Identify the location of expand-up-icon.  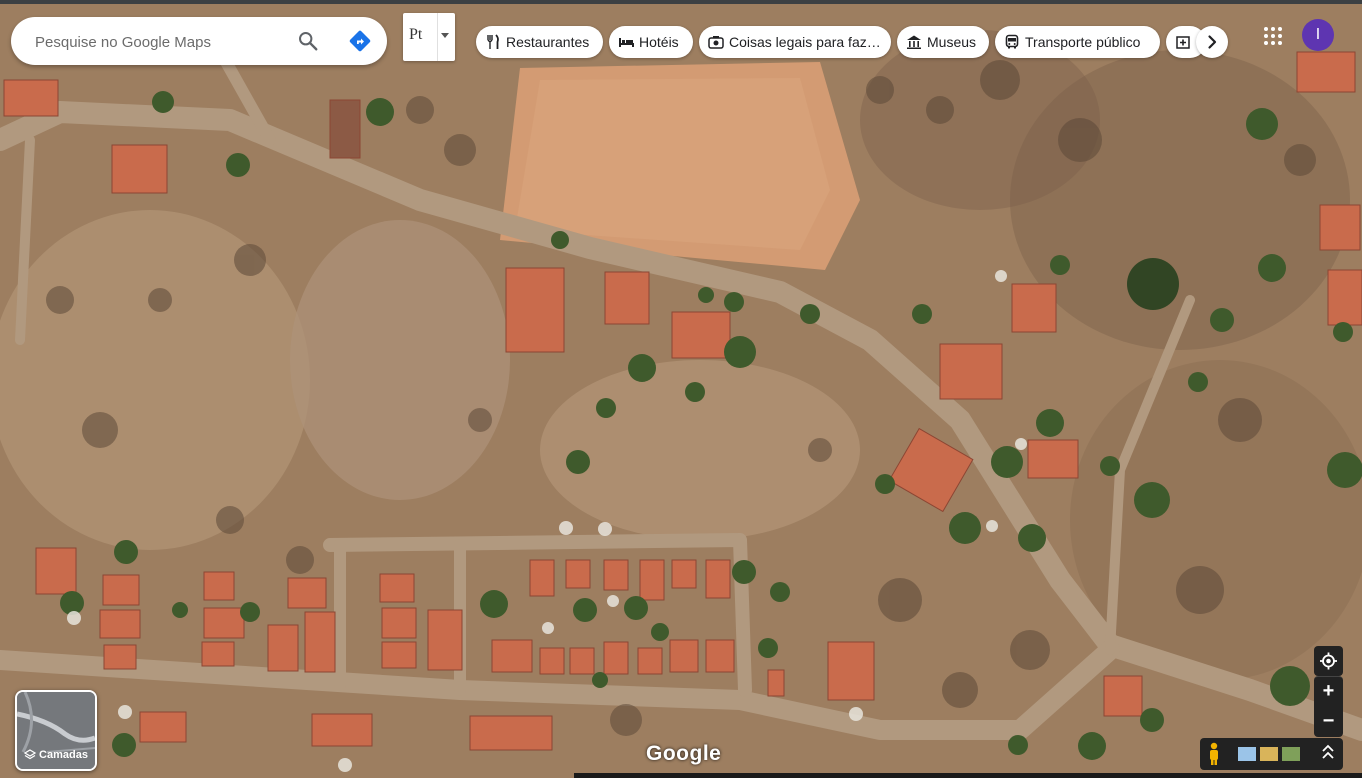
(1328, 751).